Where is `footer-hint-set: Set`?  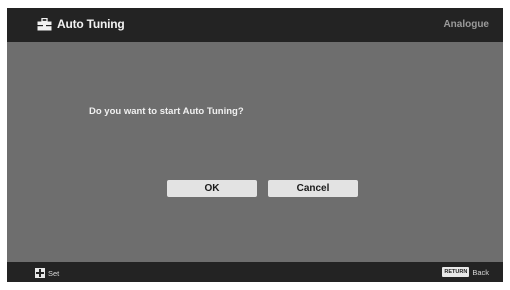
footer-hint-set: Set is located at coordinates (47, 273).